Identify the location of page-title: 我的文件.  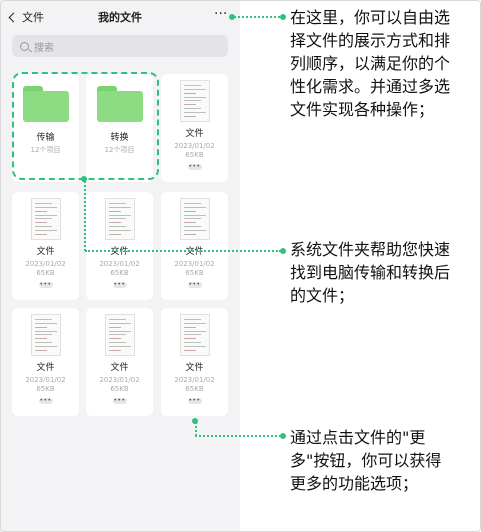
(120, 17).